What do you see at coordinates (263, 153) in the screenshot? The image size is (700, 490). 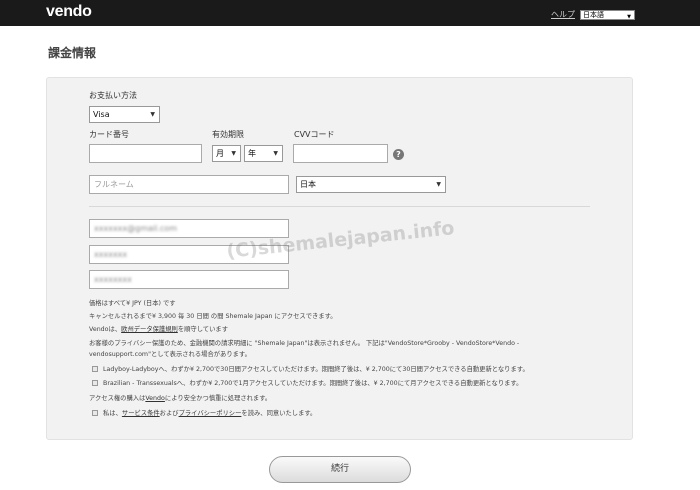 I see `expiry-year-select: 年 ▼` at bounding box center [263, 153].